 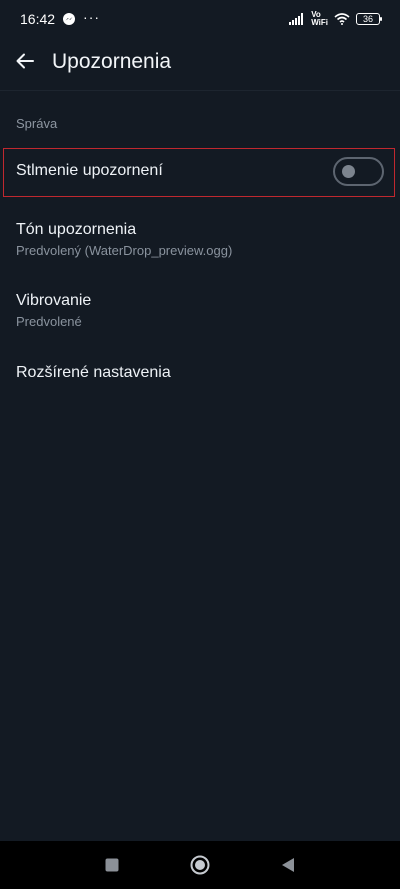 I want to click on back-nav-button, so click(x=288, y=865).